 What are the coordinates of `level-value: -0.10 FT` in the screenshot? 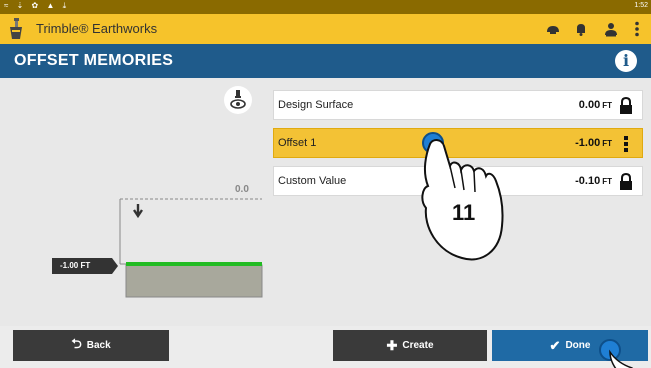 It's located at (593, 181).